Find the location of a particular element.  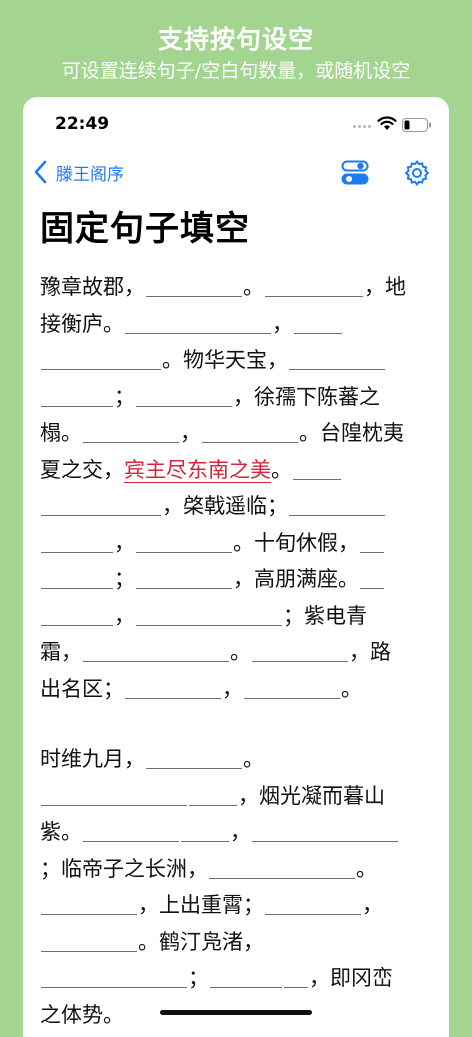

text-segment: 洲， is located at coordinates (187, 868).